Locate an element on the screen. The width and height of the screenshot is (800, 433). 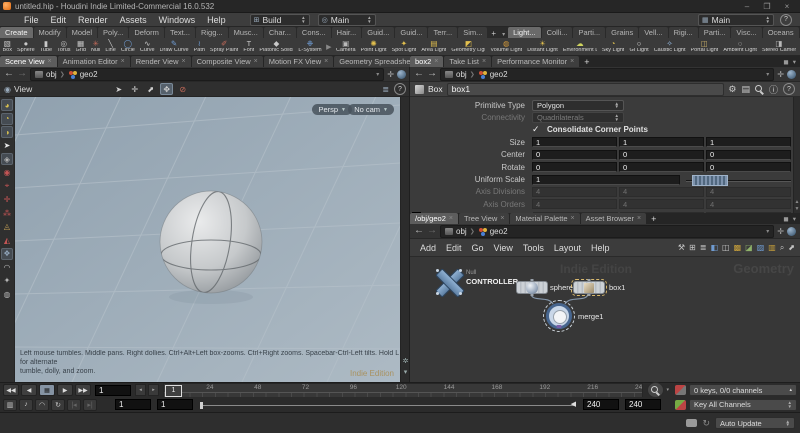
refresh-icon: ↻ is located at coordinates (706, 423).